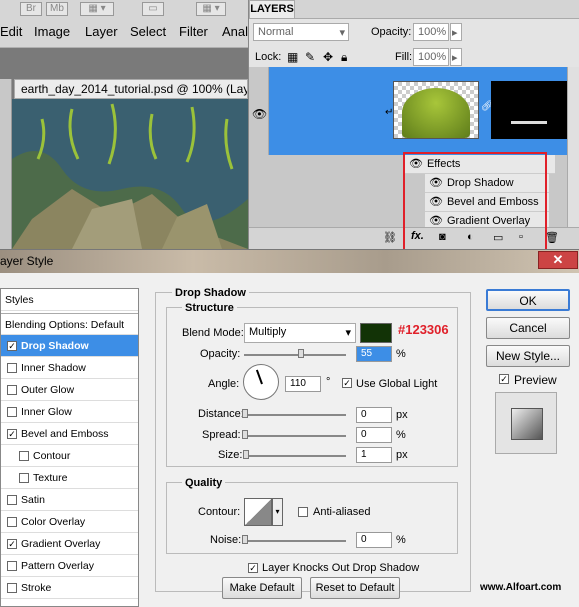  I want to click on contour-dropdown: ▾, so click(277, 512).